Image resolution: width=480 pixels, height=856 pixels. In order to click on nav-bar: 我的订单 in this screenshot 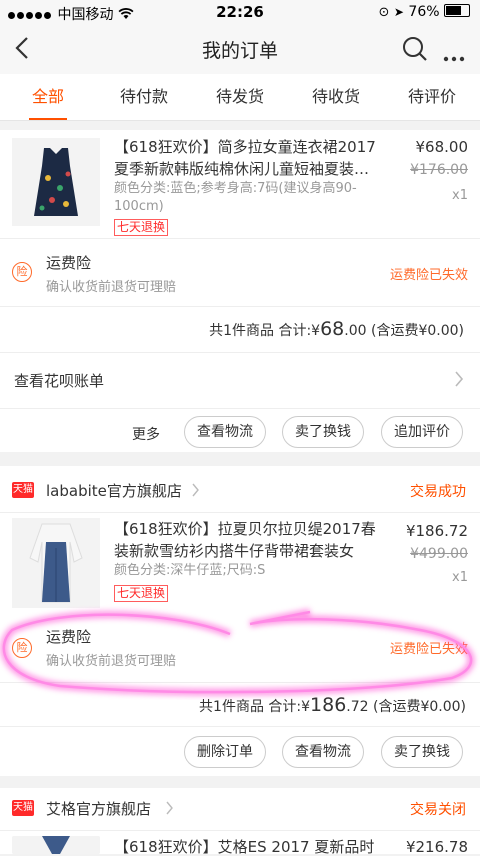, I will do `click(240, 49)`.